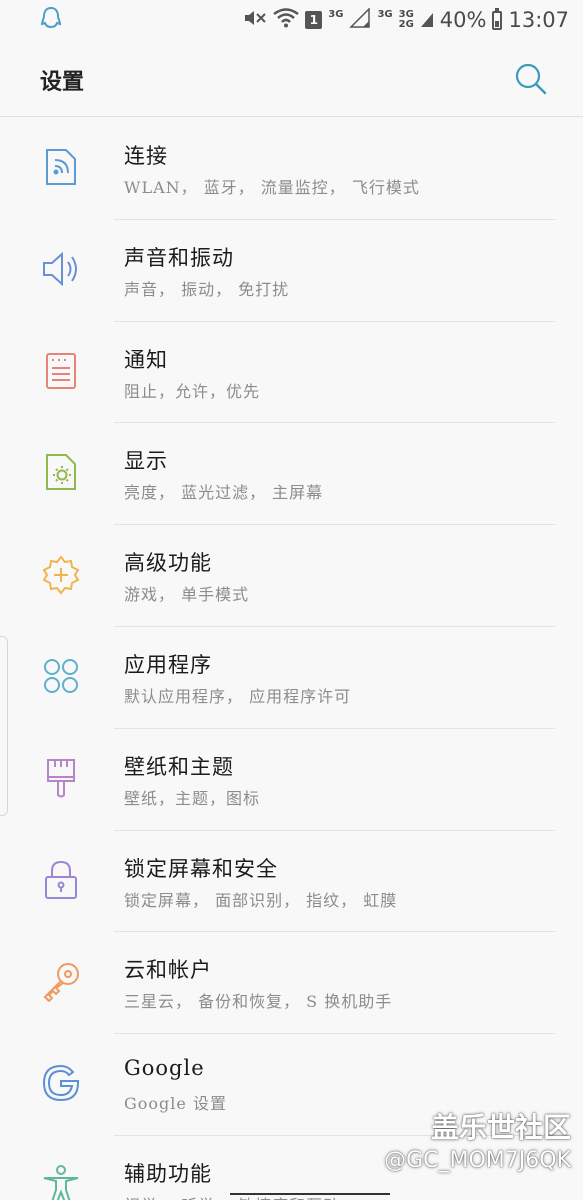 The image size is (583, 1200). I want to click on settings-item-title: 辅助功能, so click(168, 1173).